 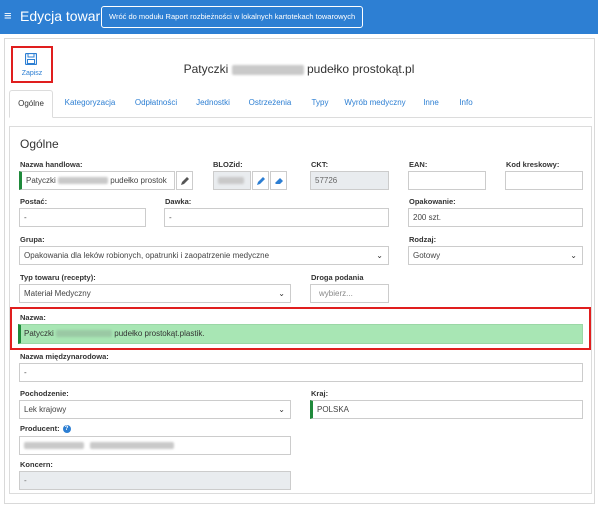 I want to click on typ-towaru-value: Materiał Medyczny, so click(x=57, y=293).